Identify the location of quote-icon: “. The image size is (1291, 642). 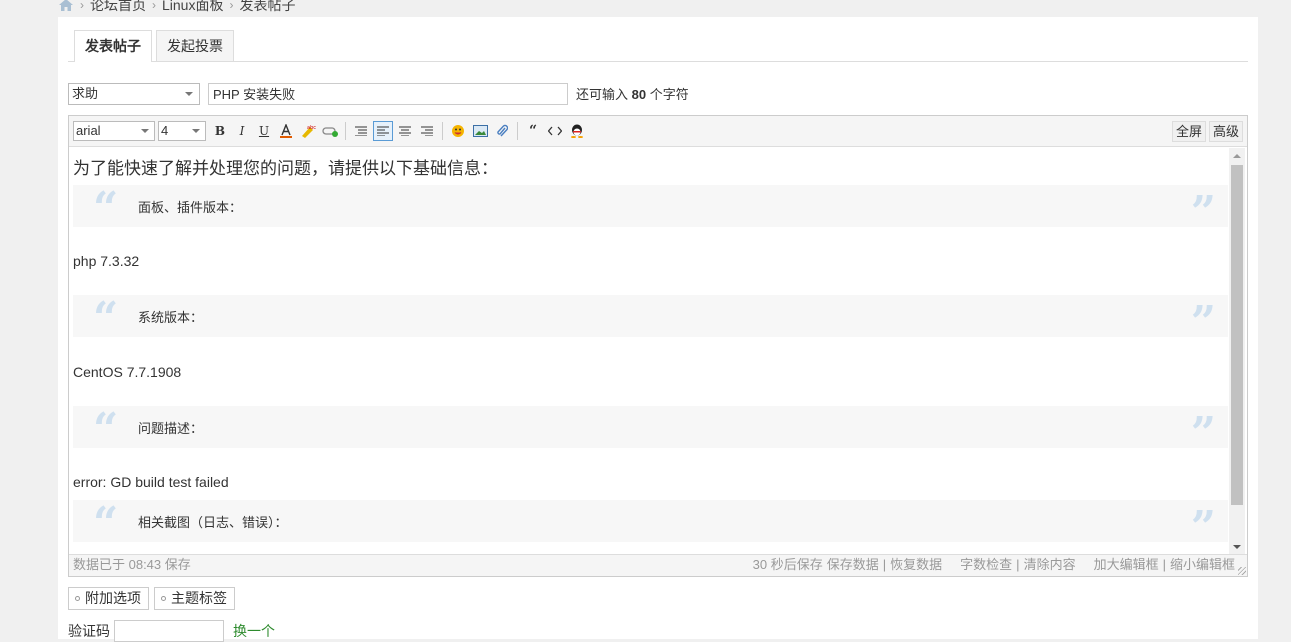
(533, 131).